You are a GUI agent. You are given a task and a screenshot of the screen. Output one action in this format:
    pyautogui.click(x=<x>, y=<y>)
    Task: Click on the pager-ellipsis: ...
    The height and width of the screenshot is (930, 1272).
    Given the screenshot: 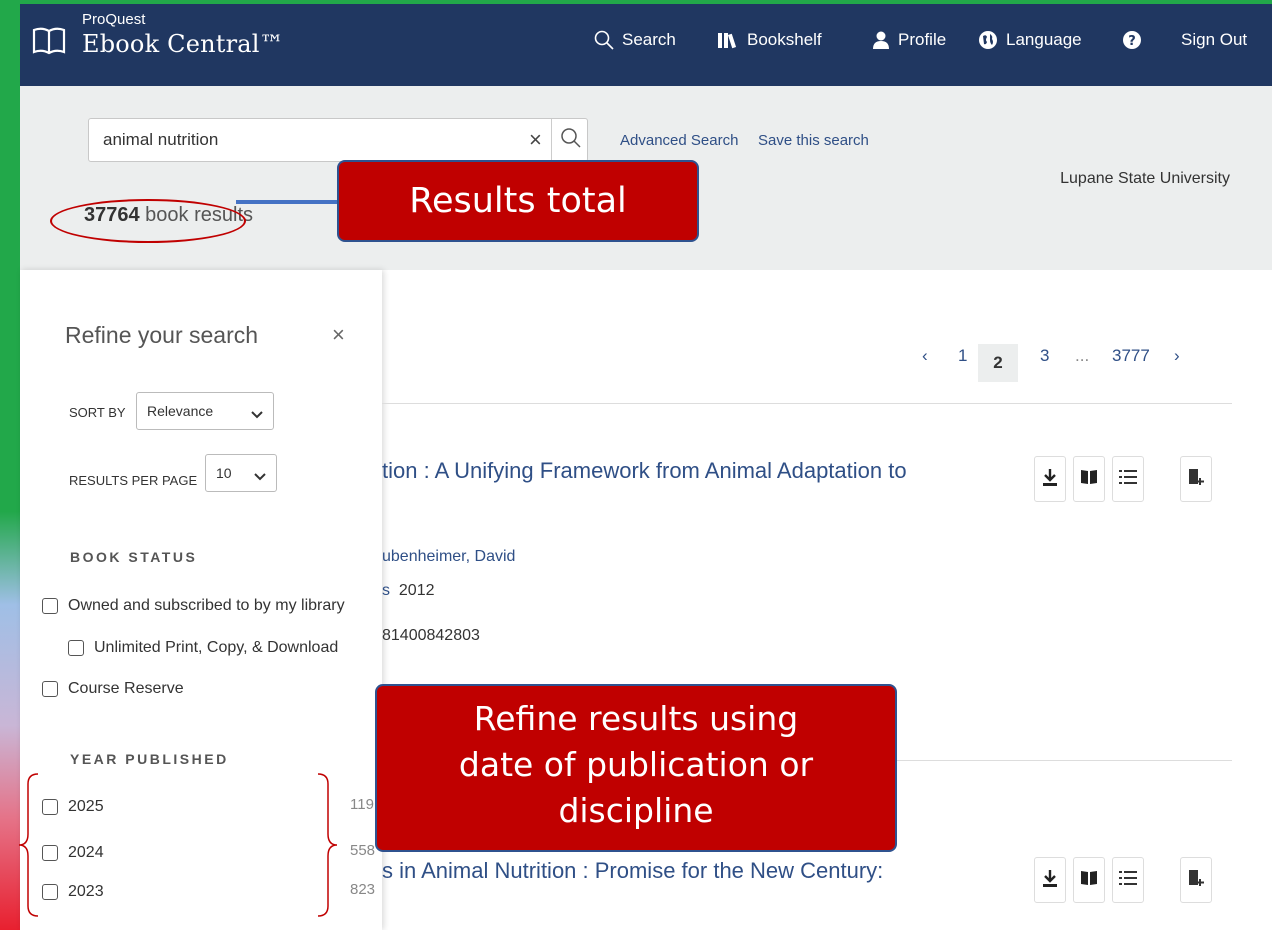 What is the action you would take?
    pyautogui.click(x=1082, y=355)
    